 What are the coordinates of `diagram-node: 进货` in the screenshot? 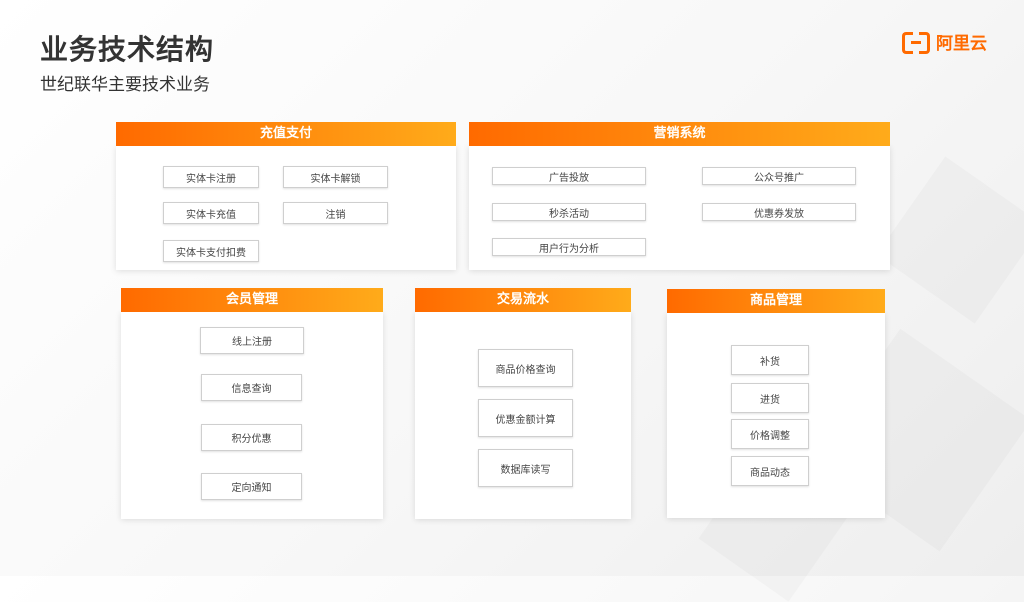 It's located at (770, 398).